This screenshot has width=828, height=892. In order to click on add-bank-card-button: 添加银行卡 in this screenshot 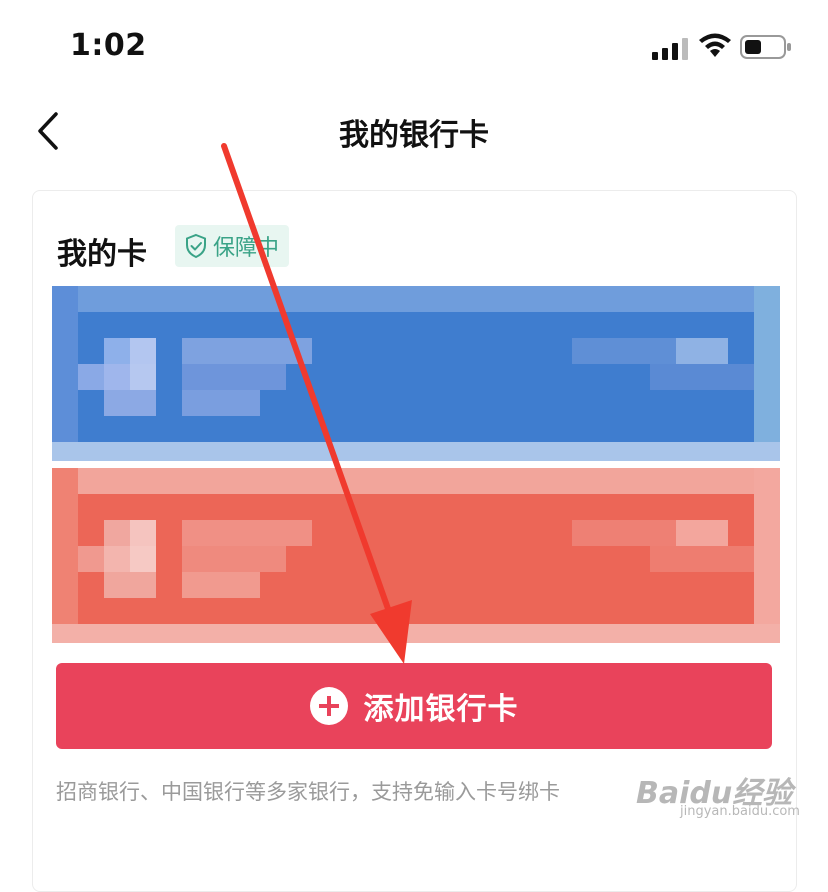, I will do `click(414, 706)`.